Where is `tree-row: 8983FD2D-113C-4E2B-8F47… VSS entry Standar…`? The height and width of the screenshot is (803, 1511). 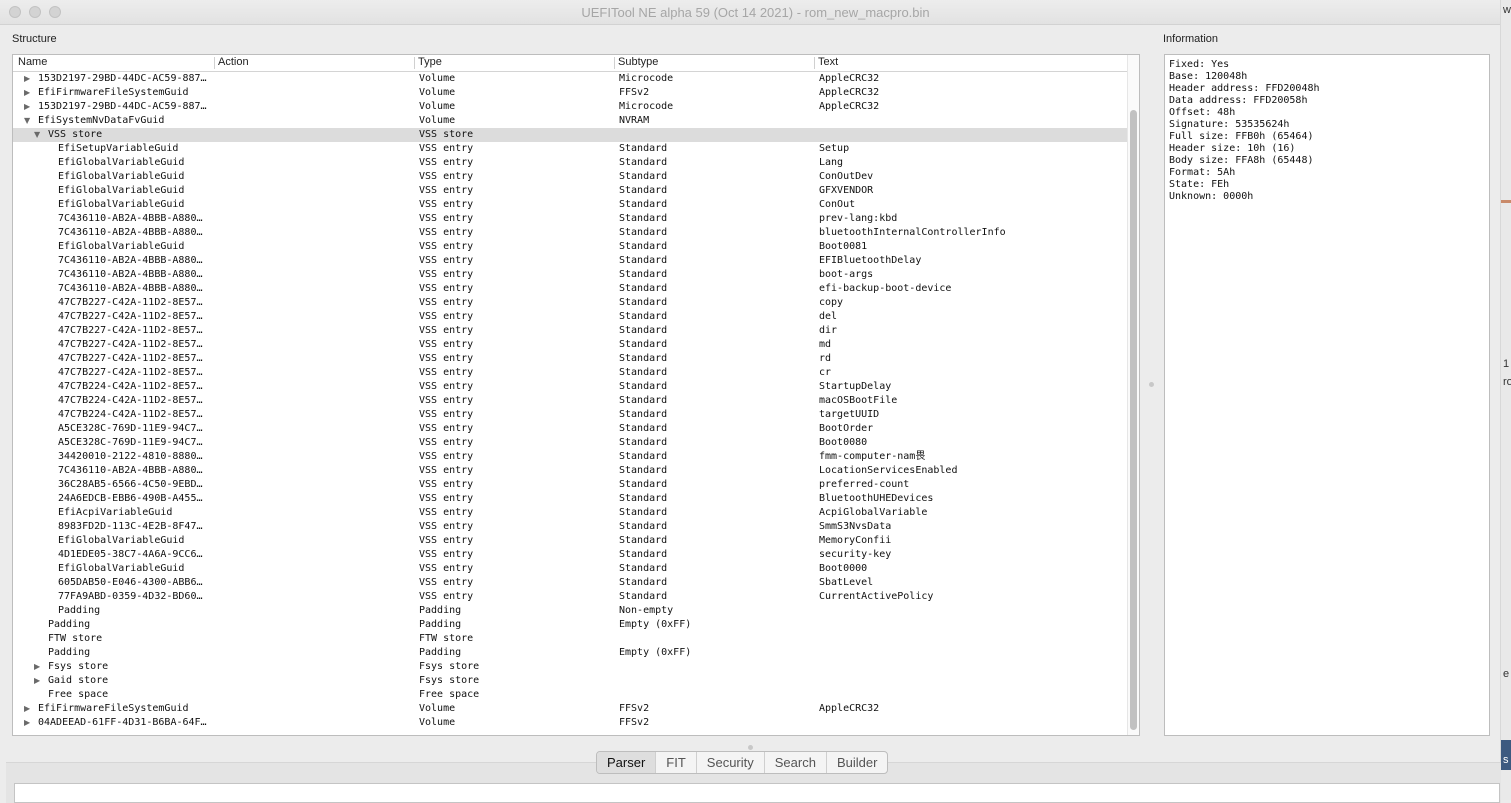
tree-row: 8983FD2D-113C-4E2B-8F47… VSS entry Standar… is located at coordinates (570, 527).